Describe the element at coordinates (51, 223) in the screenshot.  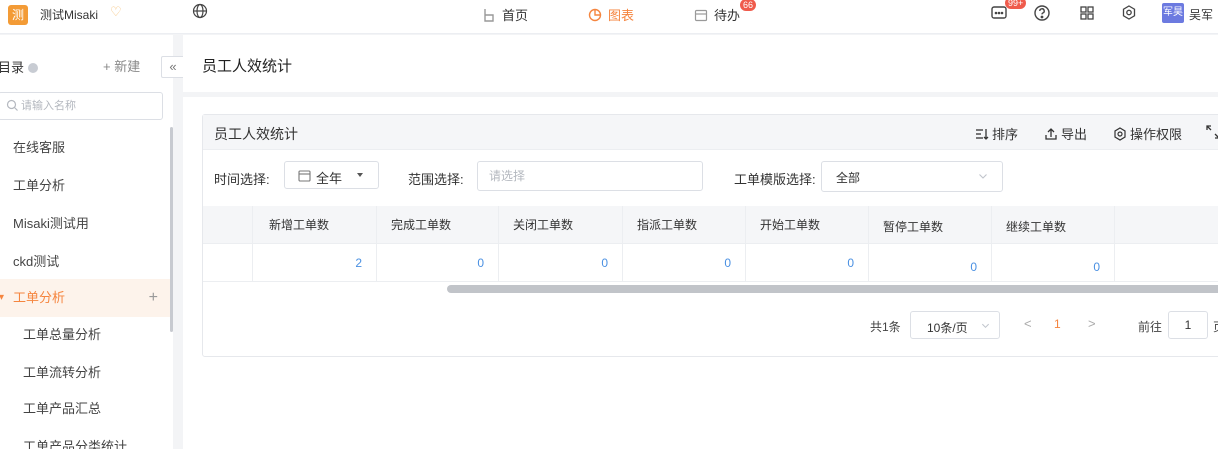
I see `sidebar-item-label: Misaki测试用` at that location.